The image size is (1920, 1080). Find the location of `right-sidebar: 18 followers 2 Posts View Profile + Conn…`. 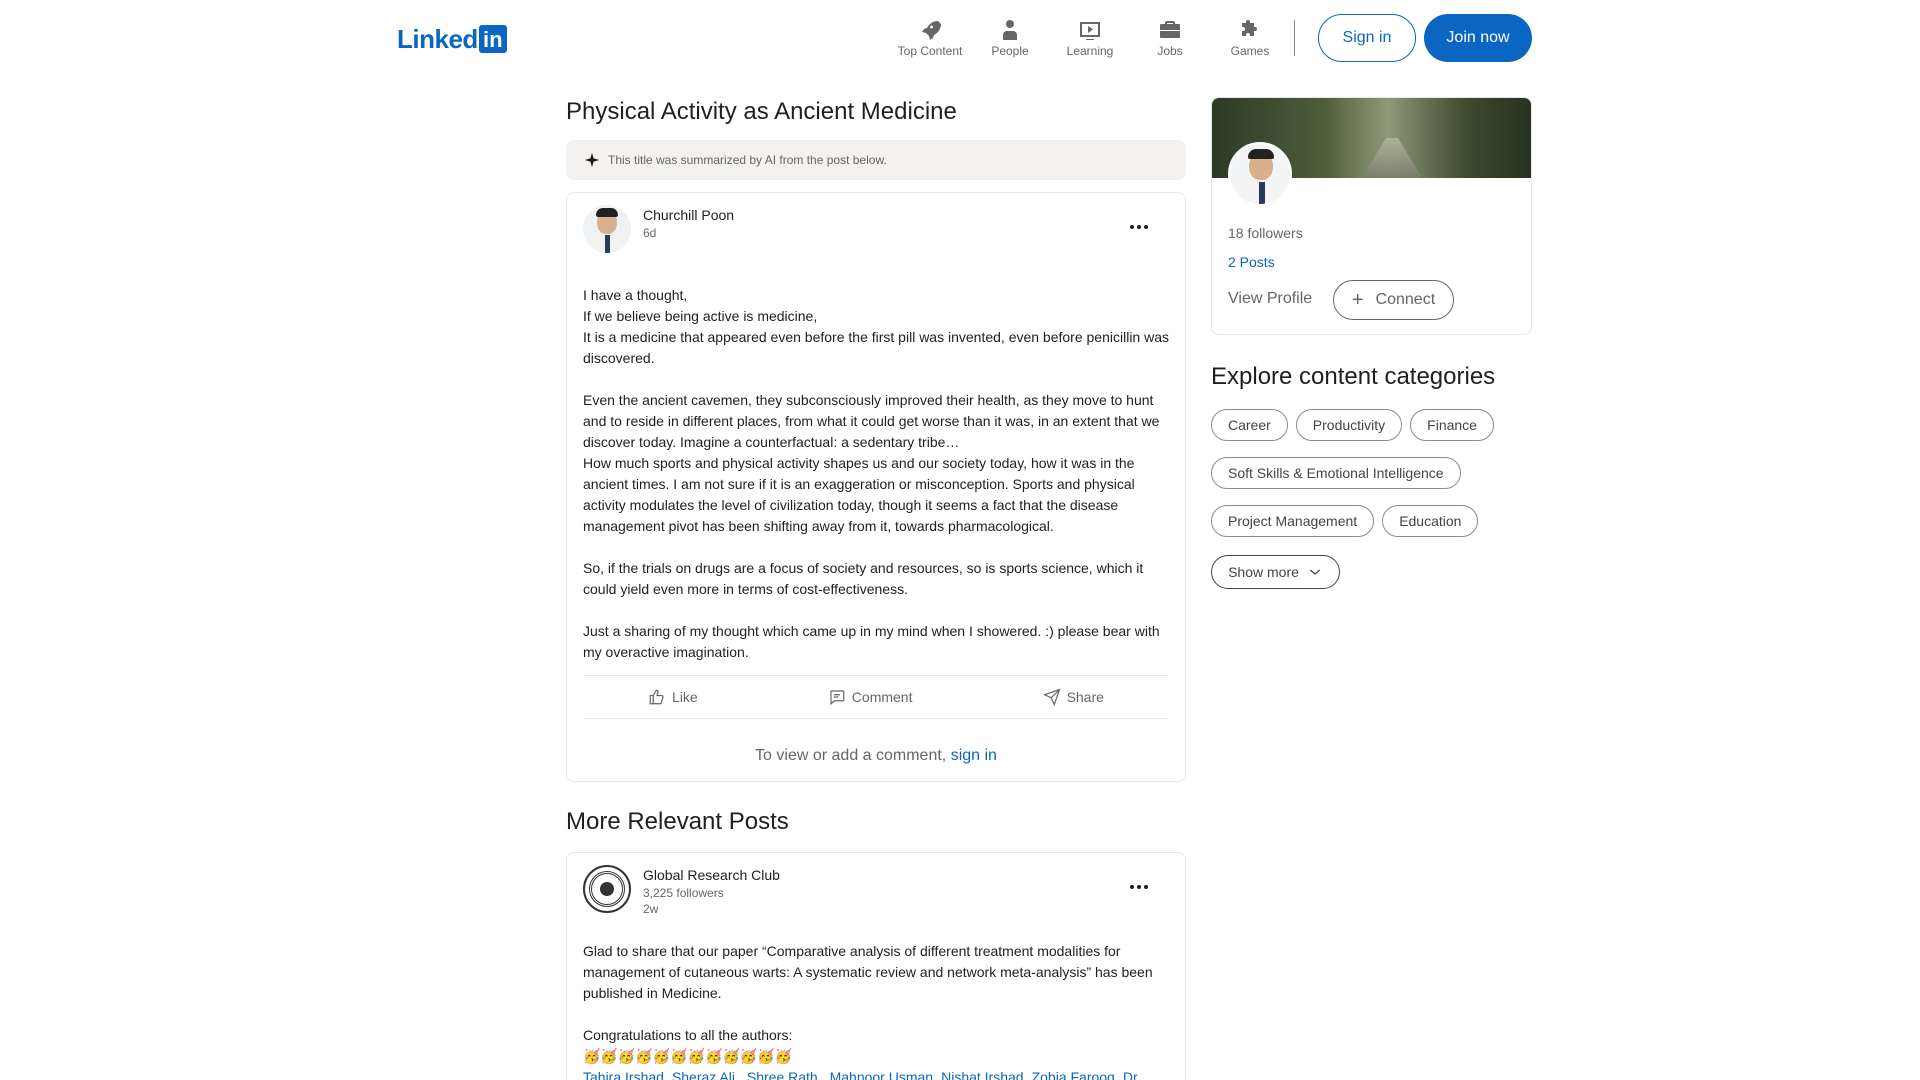

right-sidebar: 18 followers 2 Posts View Profile + Conn… is located at coordinates (1371, 343).